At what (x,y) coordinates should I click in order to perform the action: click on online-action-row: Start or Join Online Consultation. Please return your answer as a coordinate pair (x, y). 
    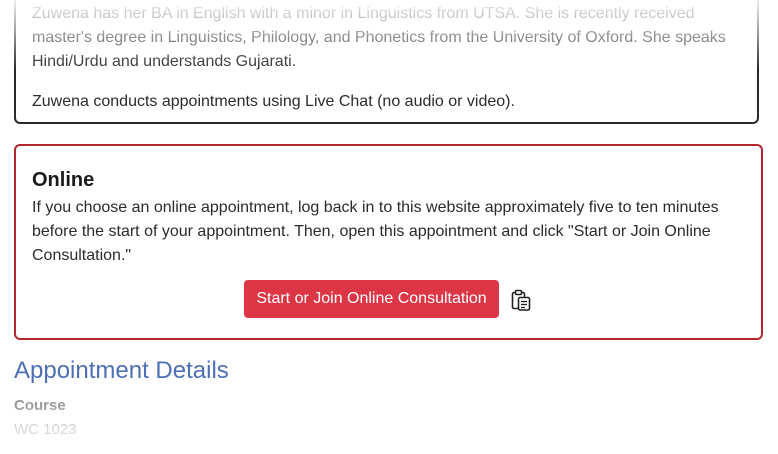
    Looking at the image, I should click on (388, 300).